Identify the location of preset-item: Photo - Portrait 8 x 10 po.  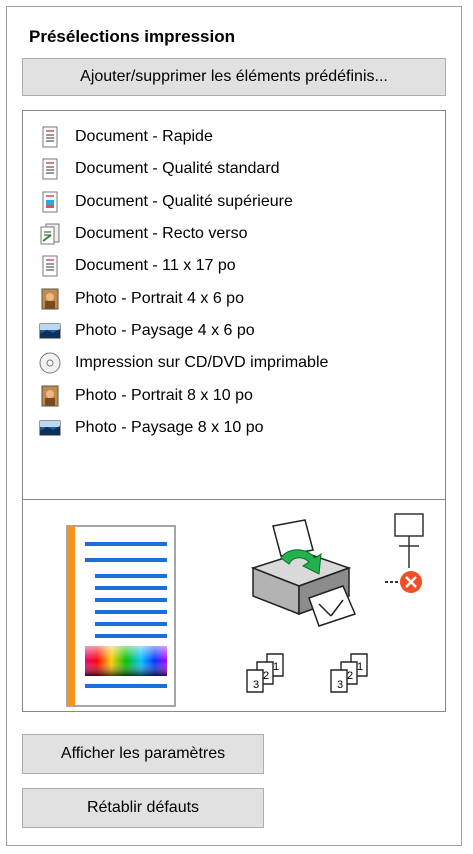
(234, 395).